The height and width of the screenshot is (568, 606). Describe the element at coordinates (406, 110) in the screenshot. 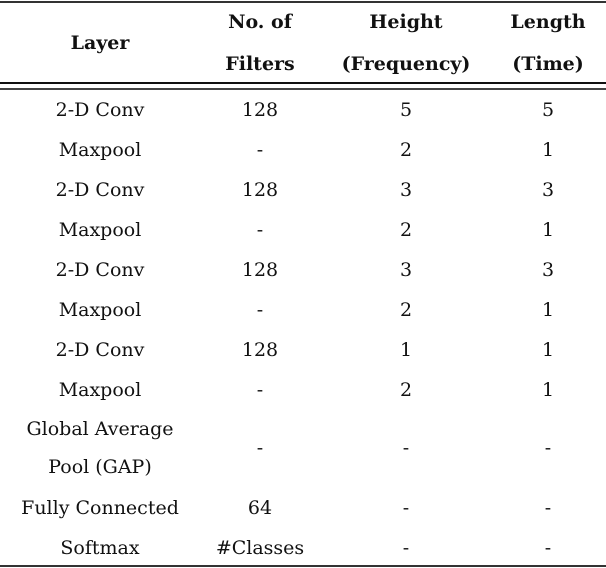

I see `height-cell: 5` at that location.